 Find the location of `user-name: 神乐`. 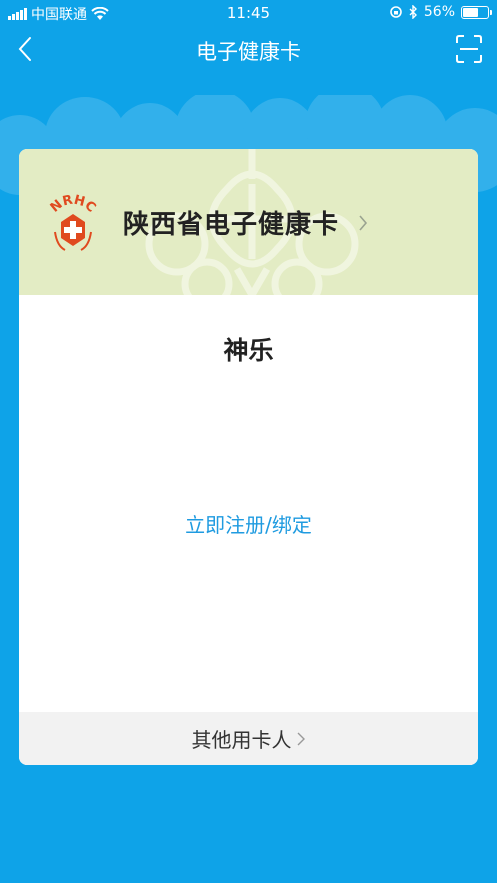

user-name: 神乐 is located at coordinates (248, 350).